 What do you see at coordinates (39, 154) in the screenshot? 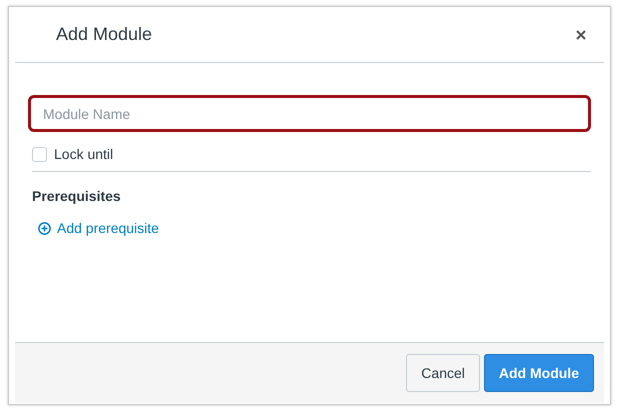
I see `checkbox` at bounding box center [39, 154].